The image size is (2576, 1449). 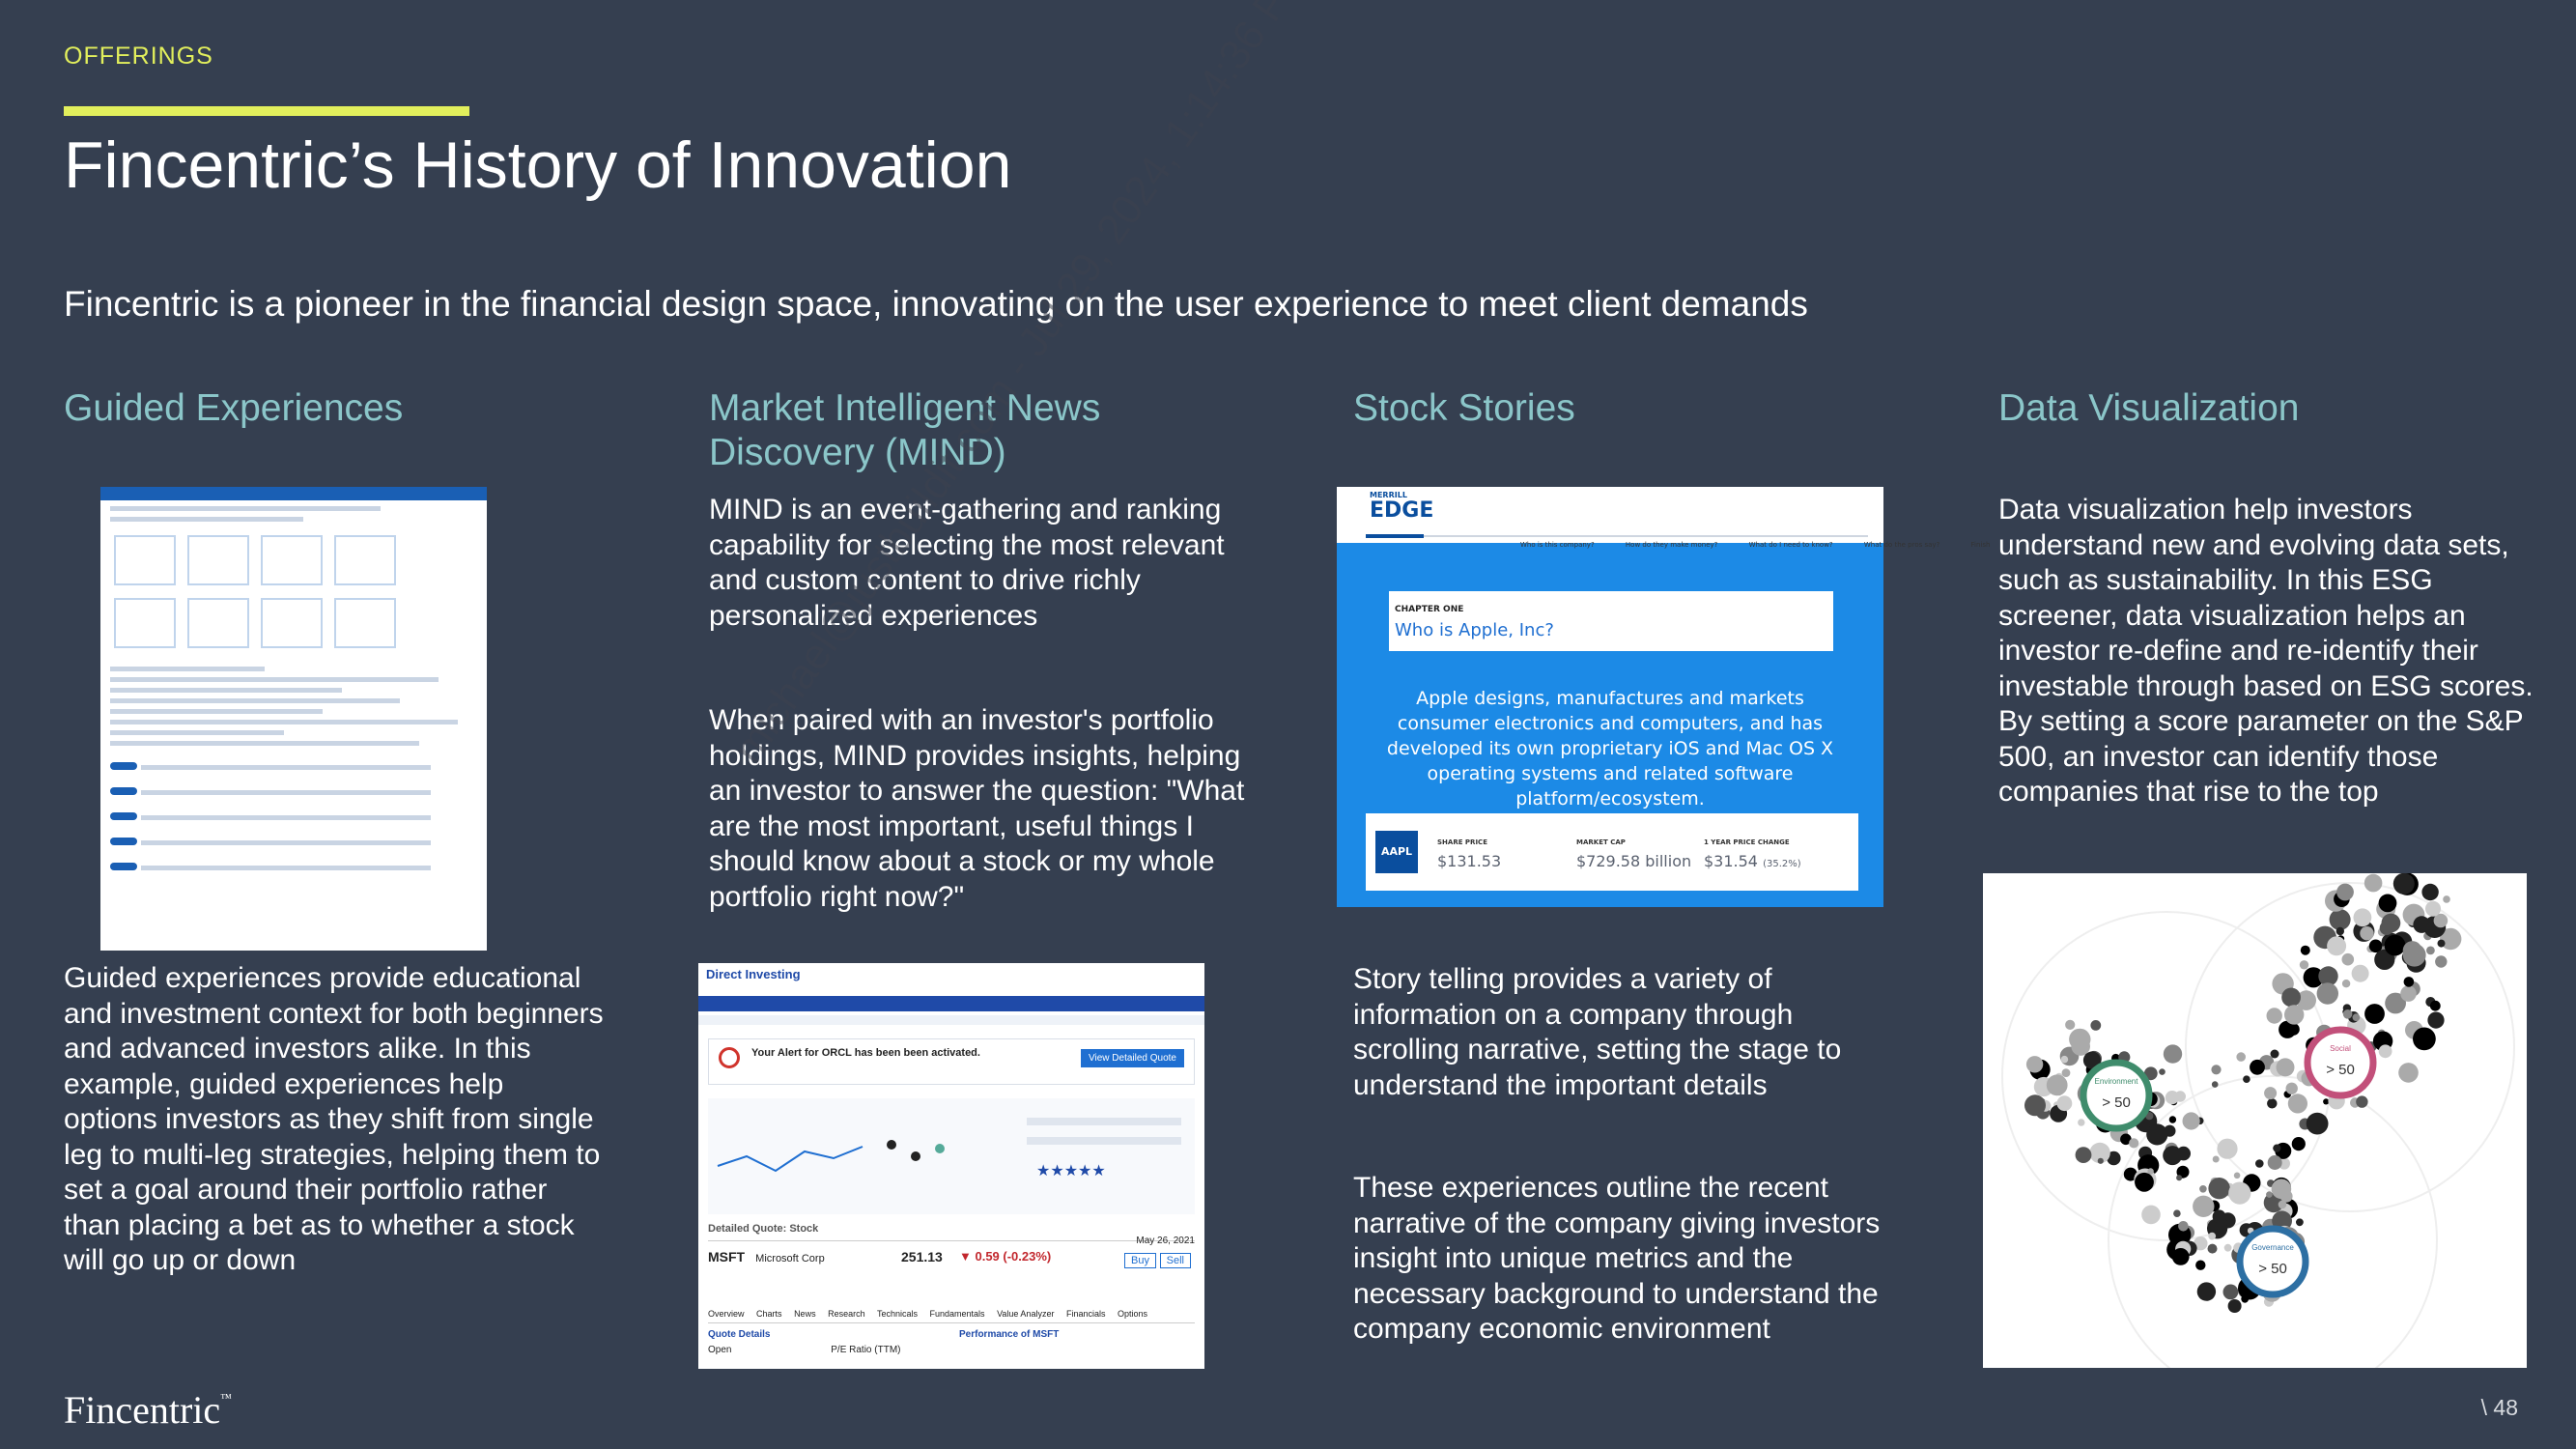 I want to click on governance-gauge: Governance > 50, so click(x=2272, y=1261).